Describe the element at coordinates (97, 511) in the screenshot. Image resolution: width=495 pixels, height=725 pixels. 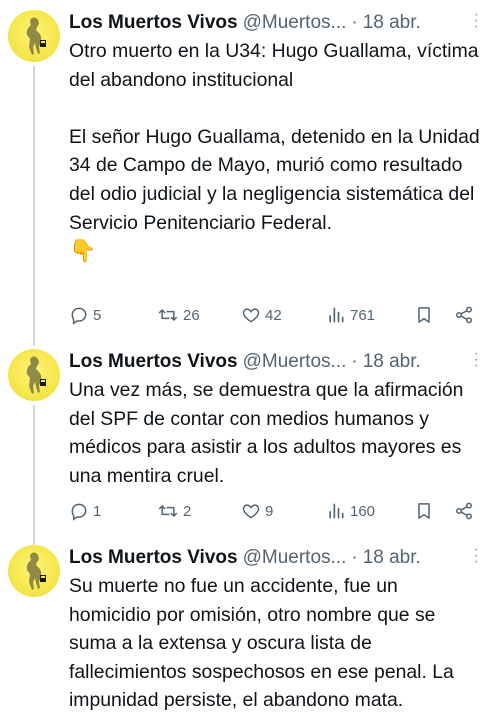
I see `reply-count: 1` at that location.